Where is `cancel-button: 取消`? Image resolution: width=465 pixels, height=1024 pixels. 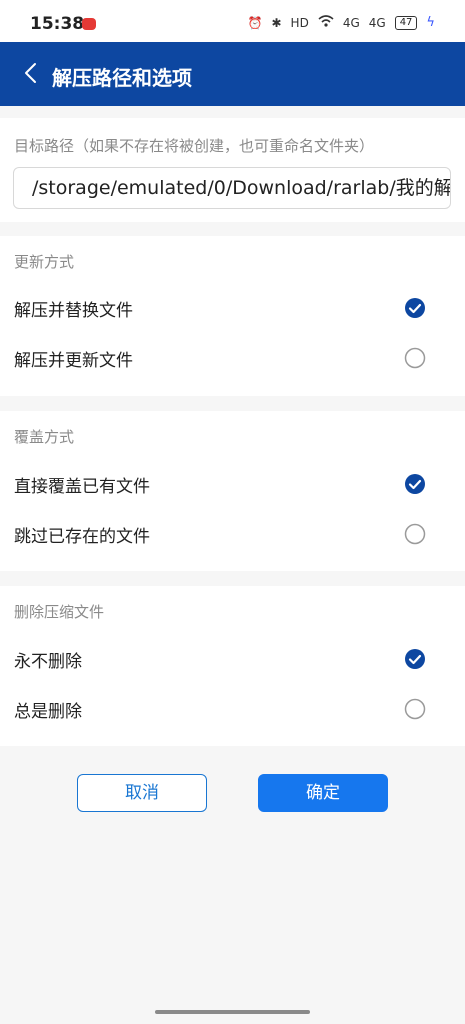 cancel-button: 取消 is located at coordinates (142, 793).